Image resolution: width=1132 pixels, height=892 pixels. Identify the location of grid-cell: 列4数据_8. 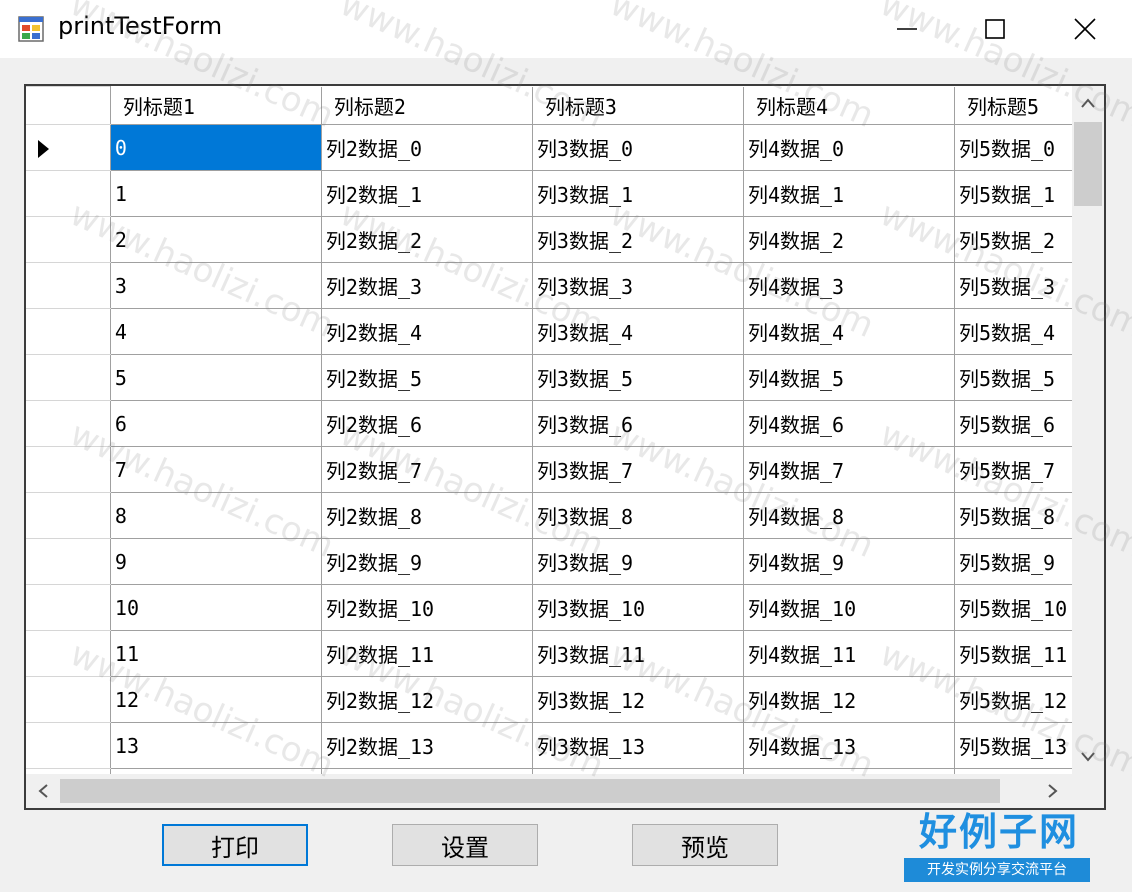
(848, 515).